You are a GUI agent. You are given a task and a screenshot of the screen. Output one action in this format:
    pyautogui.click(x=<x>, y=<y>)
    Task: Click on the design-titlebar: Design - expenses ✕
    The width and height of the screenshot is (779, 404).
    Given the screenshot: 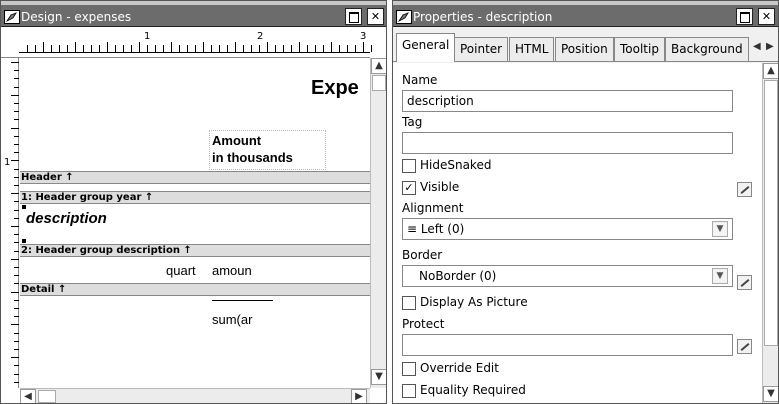 What is the action you would take?
    pyautogui.click(x=193, y=14)
    